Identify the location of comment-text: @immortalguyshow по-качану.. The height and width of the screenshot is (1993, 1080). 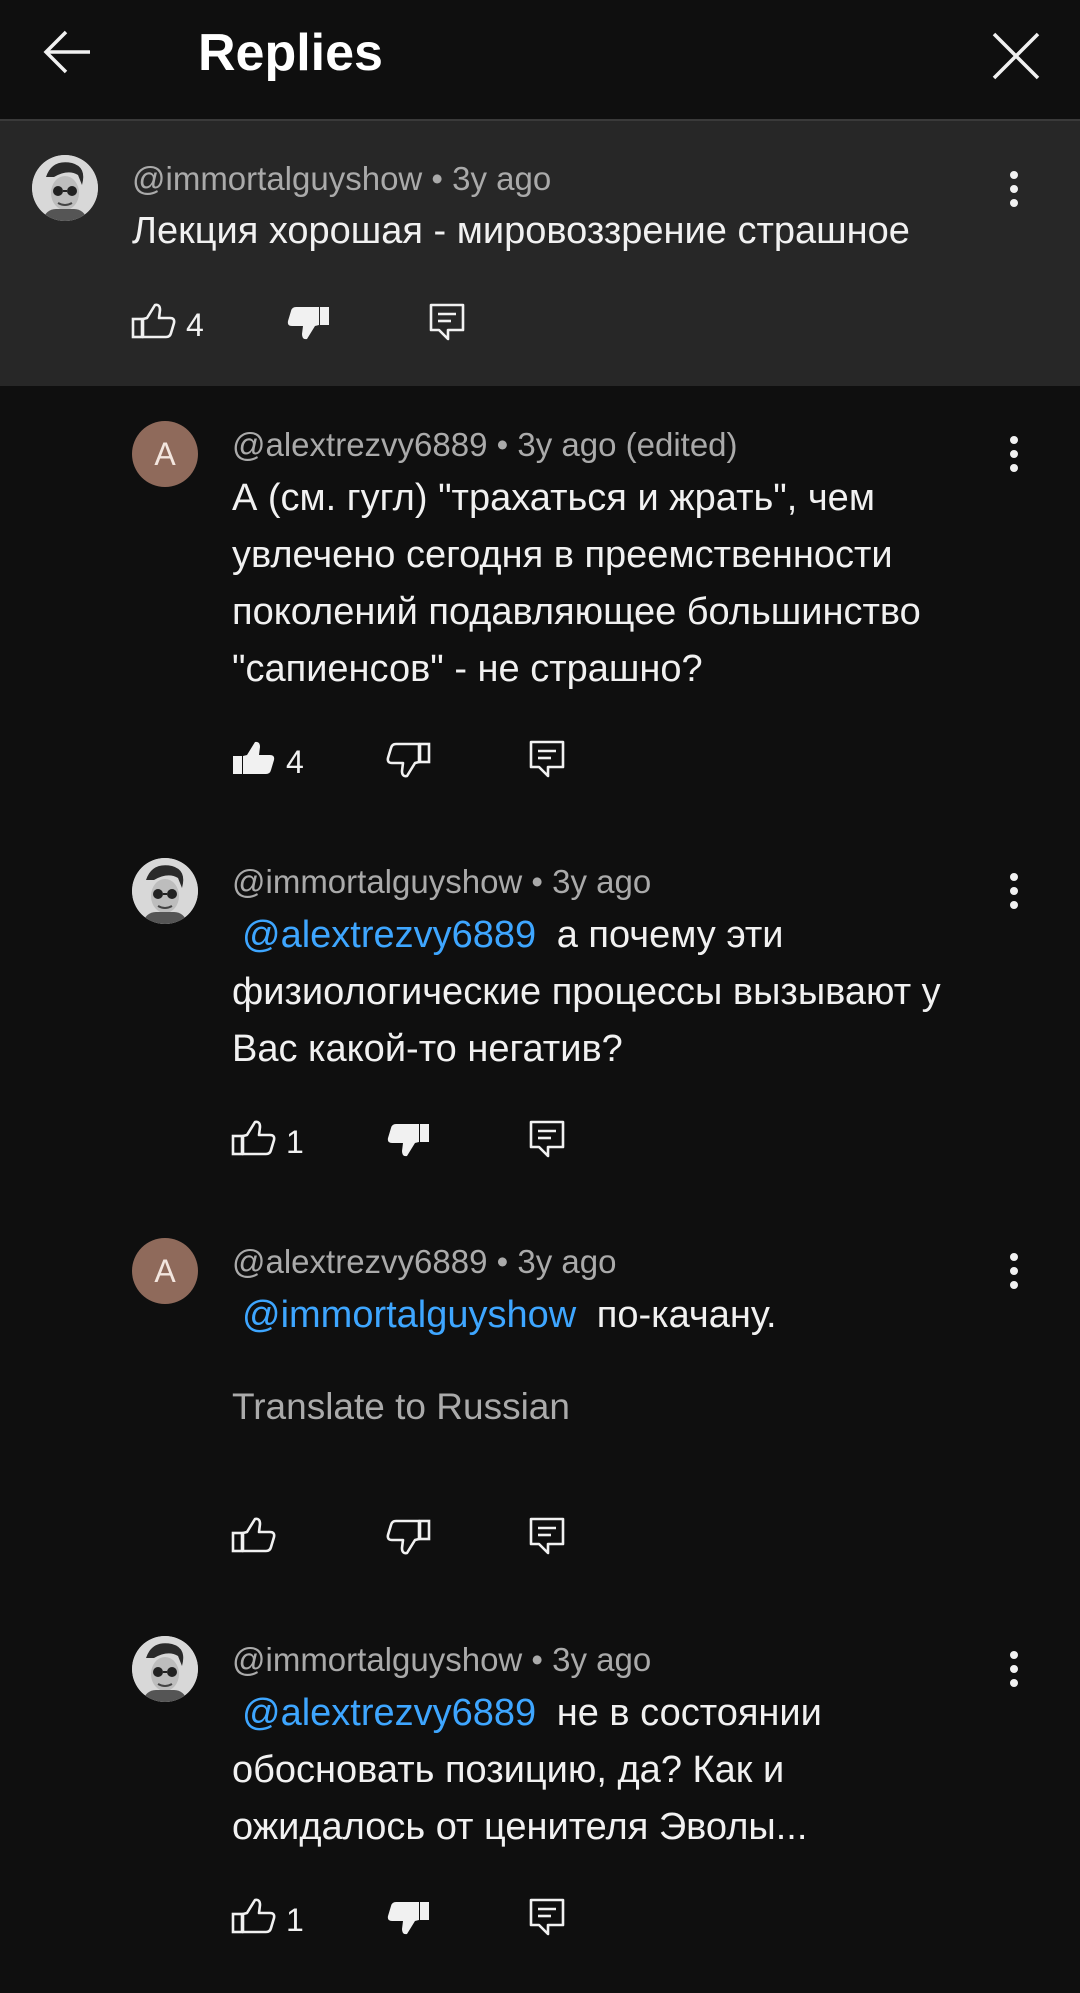
(642, 1315).